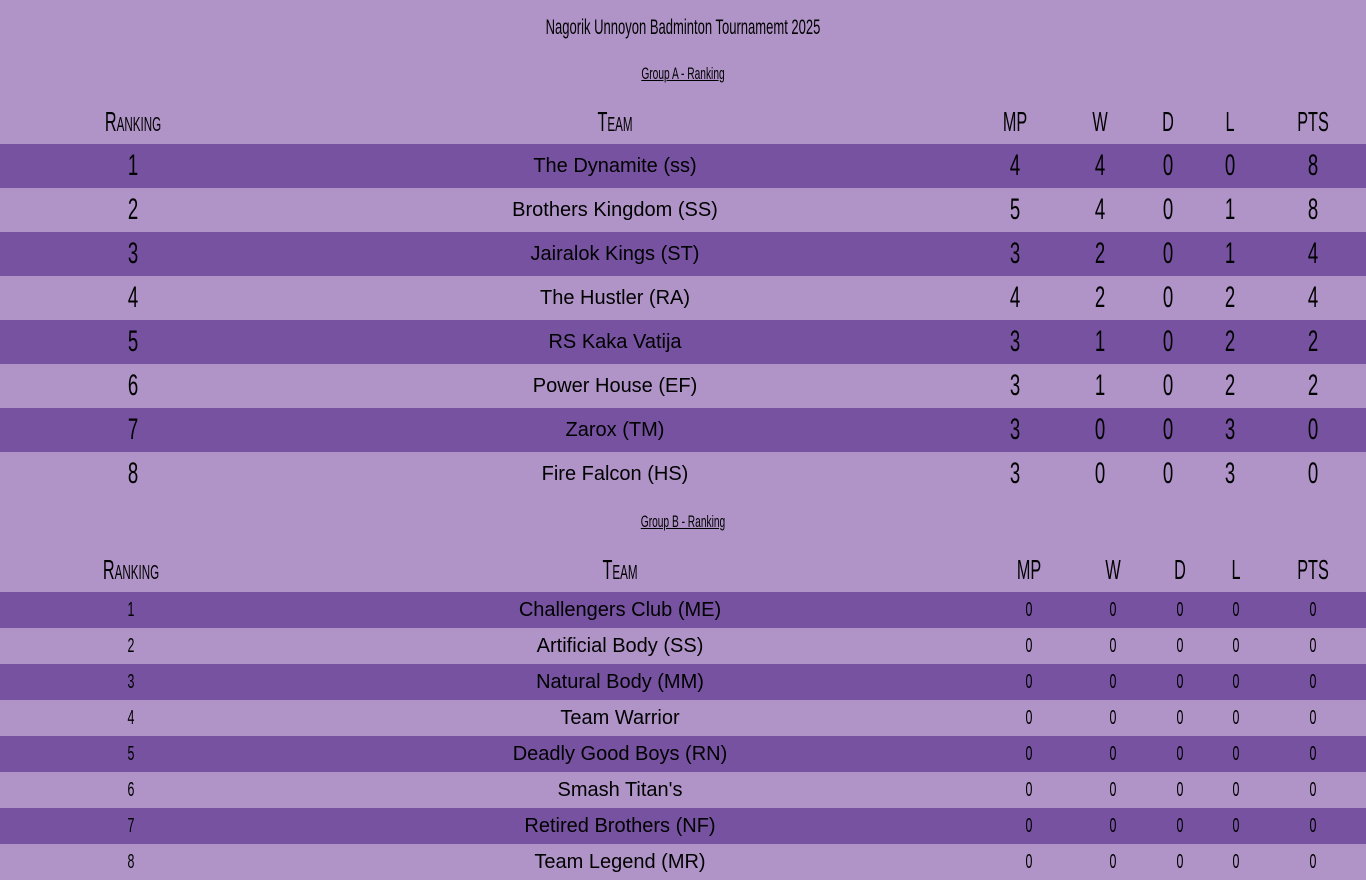 The width and height of the screenshot is (1366, 880). What do you see at coordinates (133, 165) in the screenshot?
I see `stat-value-rank: 1` at bounding box center [133, 165].